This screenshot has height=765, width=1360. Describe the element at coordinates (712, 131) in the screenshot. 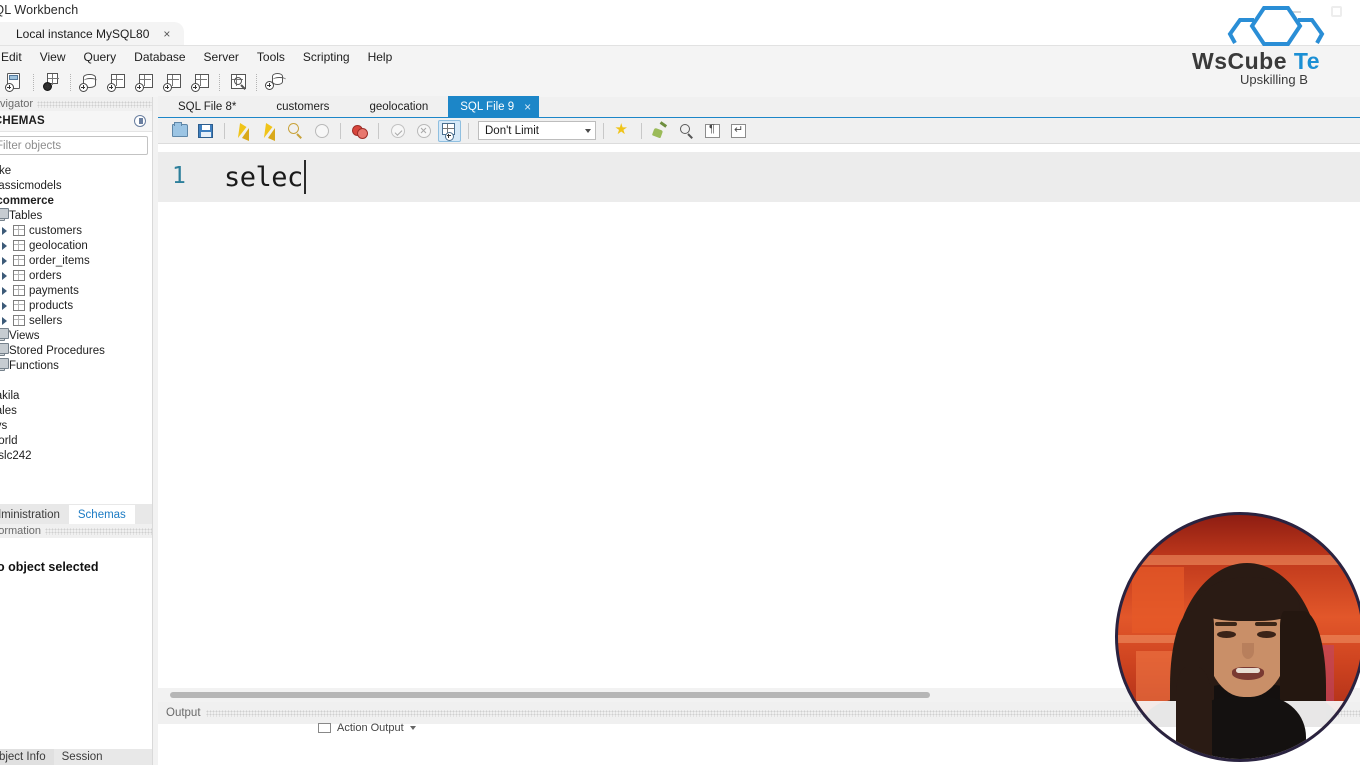

I see `show-invisible-characters-icon` at that location.